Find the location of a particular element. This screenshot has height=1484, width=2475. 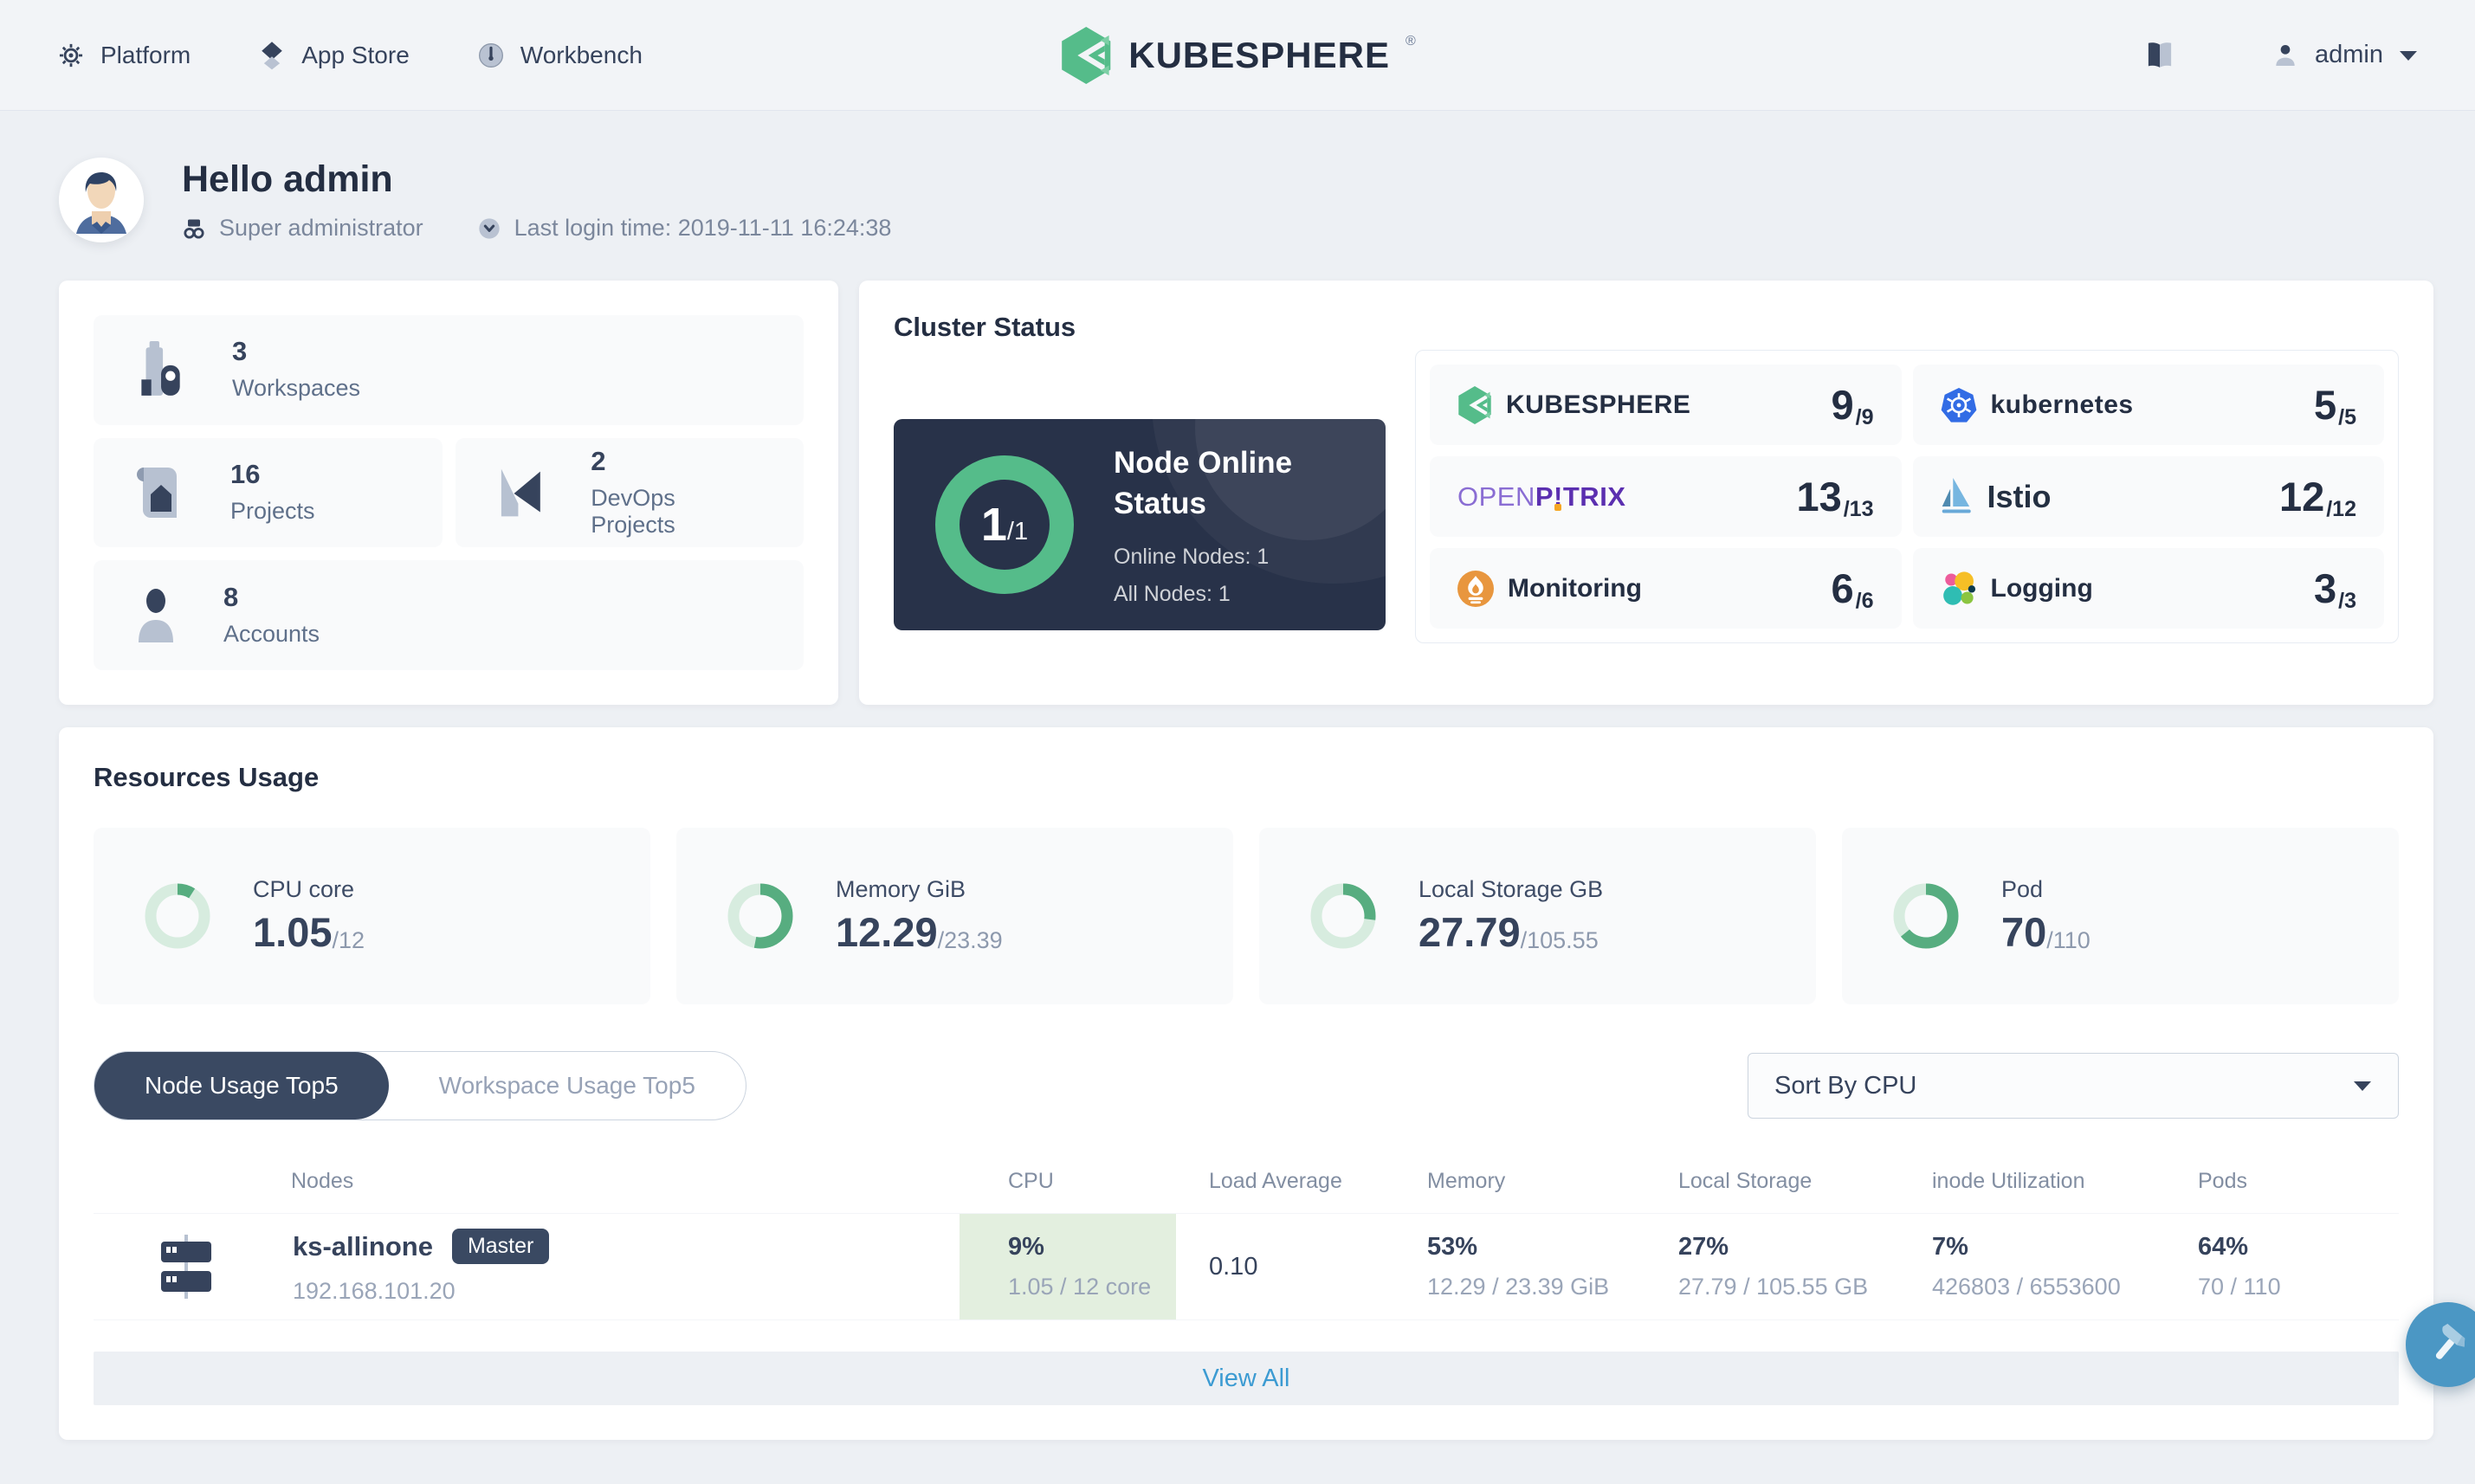

gauge-memory-label: Memory GiB is located at coordinates (901, 889).